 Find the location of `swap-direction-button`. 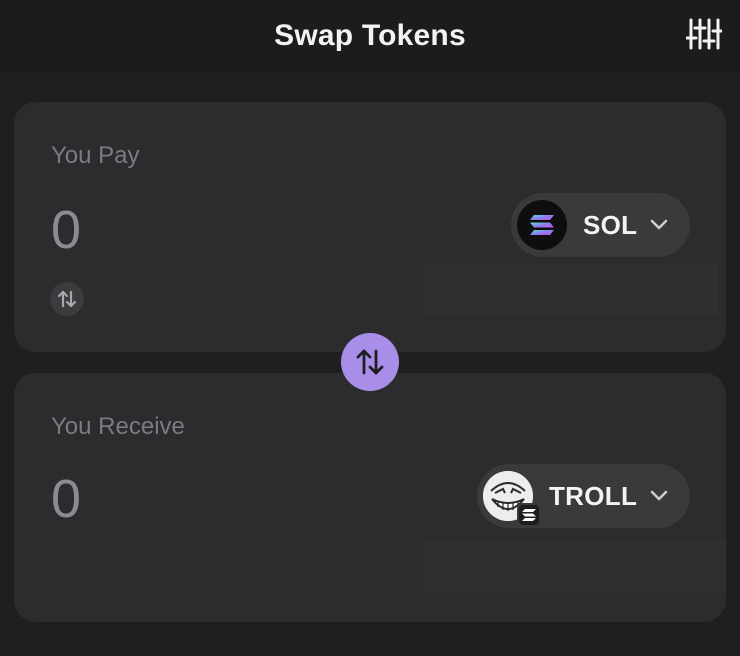

swap-direction-button is located at coordinates (370, 362).